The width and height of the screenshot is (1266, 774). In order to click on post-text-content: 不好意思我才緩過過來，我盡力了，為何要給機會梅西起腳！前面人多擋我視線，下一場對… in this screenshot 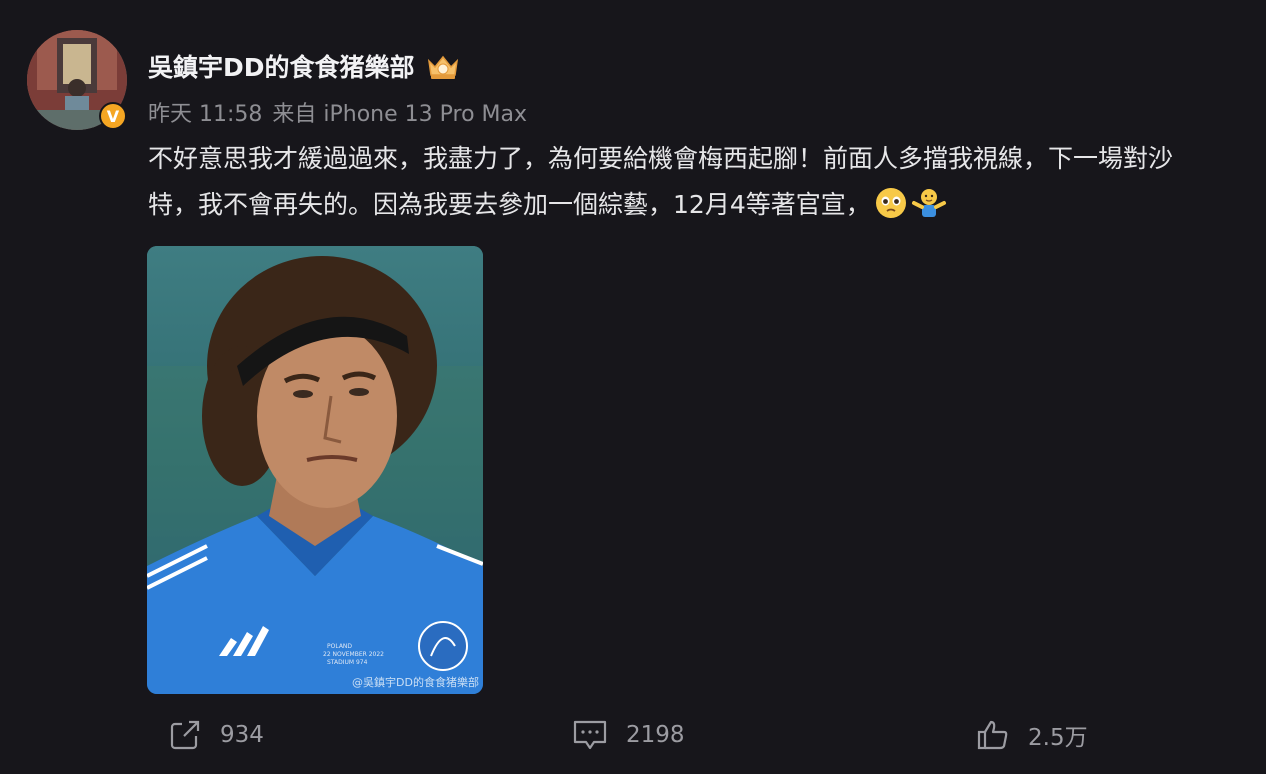, I will do `click(661, 181)`.